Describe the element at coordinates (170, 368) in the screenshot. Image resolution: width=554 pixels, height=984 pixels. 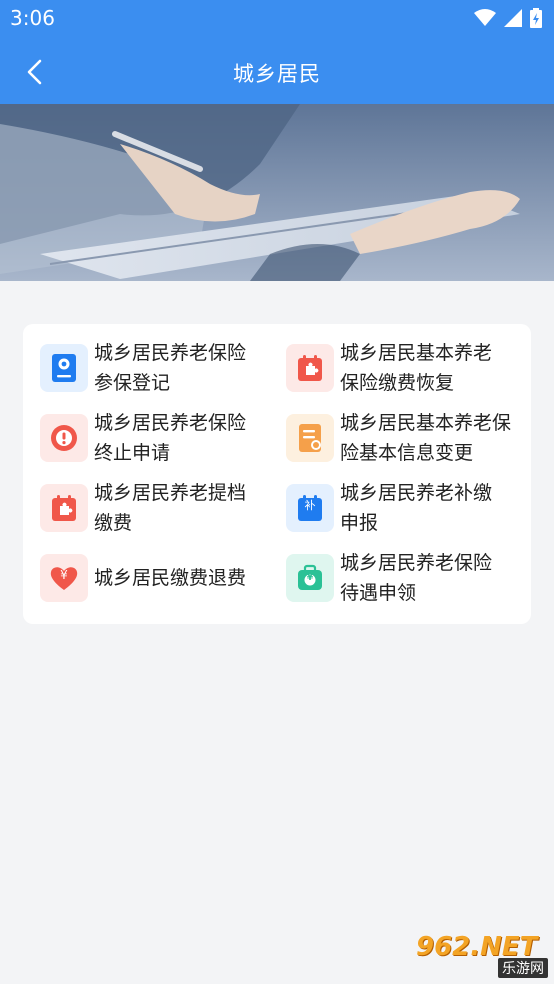
I see `service-label: 城乡居民养老保险参保登记` at that location.